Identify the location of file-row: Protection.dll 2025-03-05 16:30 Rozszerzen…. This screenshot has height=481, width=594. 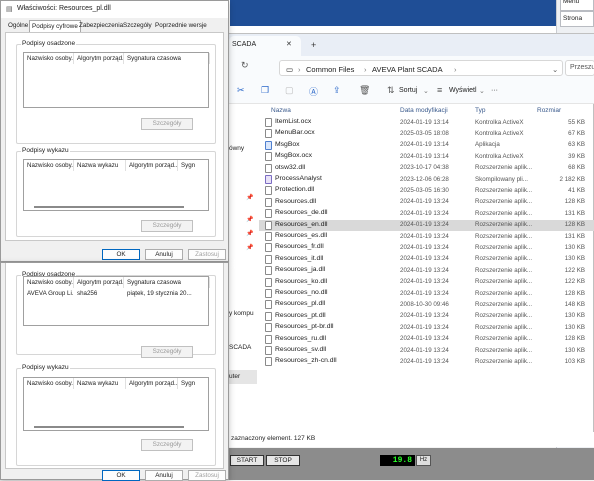
(426, 190).